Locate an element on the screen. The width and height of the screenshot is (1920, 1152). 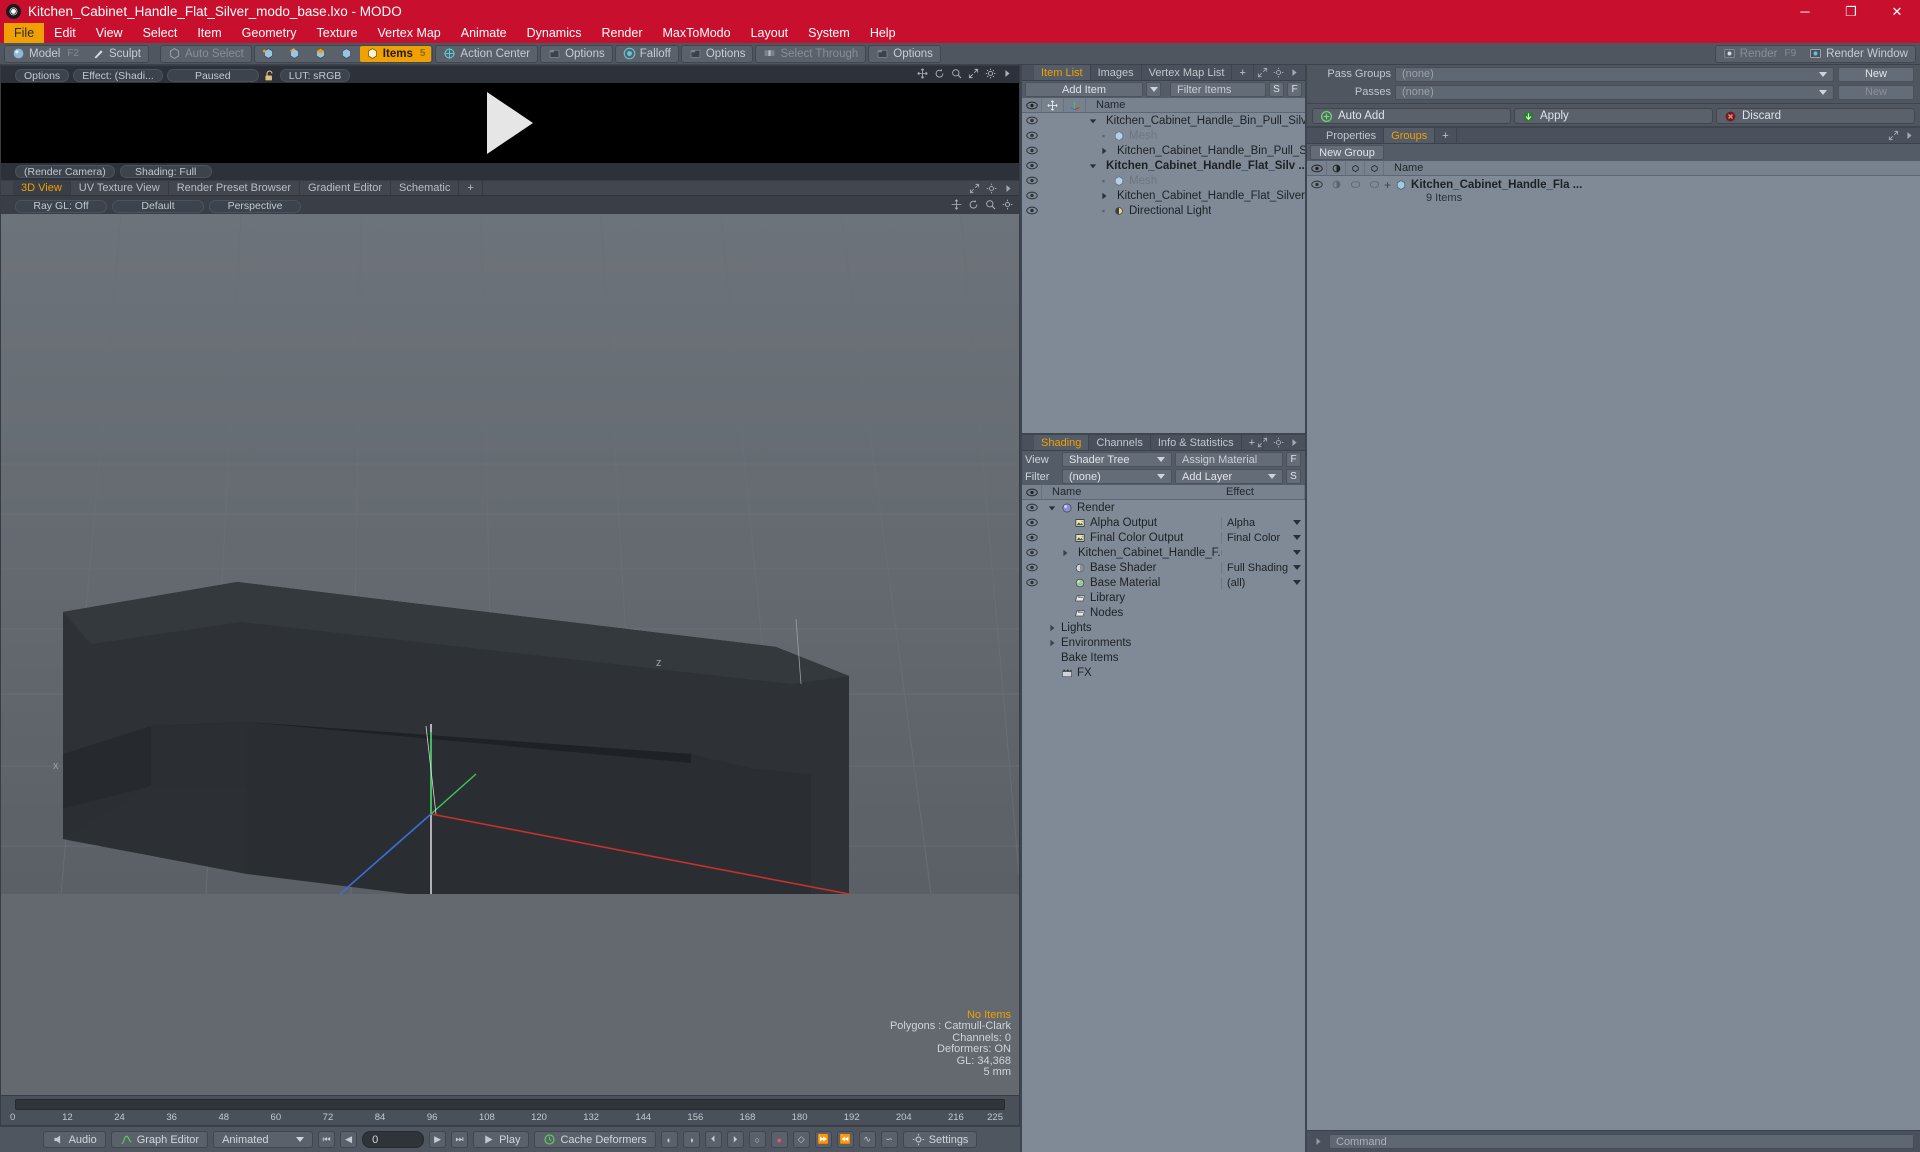
expand-arrow-icon is located at coordinates (1007, 73).